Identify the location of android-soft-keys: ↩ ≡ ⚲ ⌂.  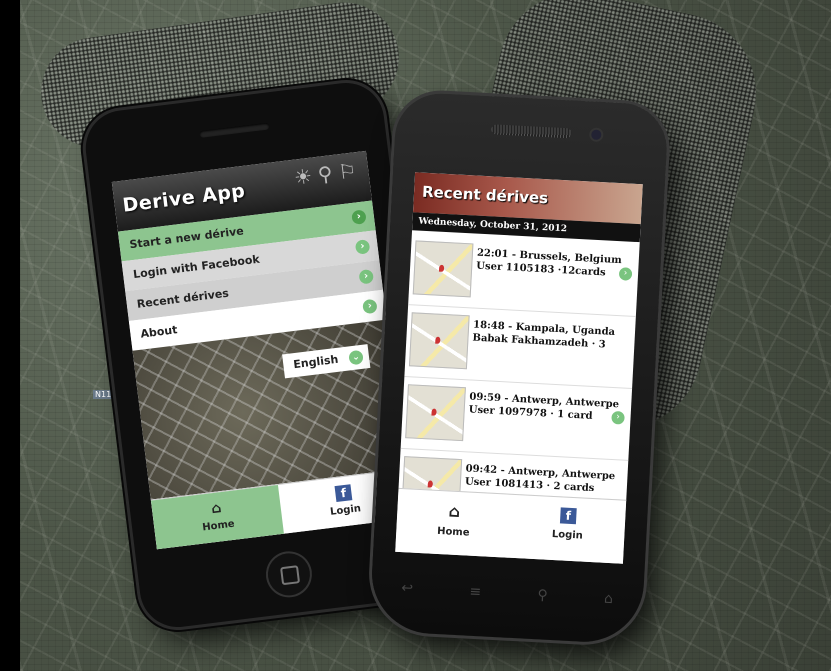
(507, 595).